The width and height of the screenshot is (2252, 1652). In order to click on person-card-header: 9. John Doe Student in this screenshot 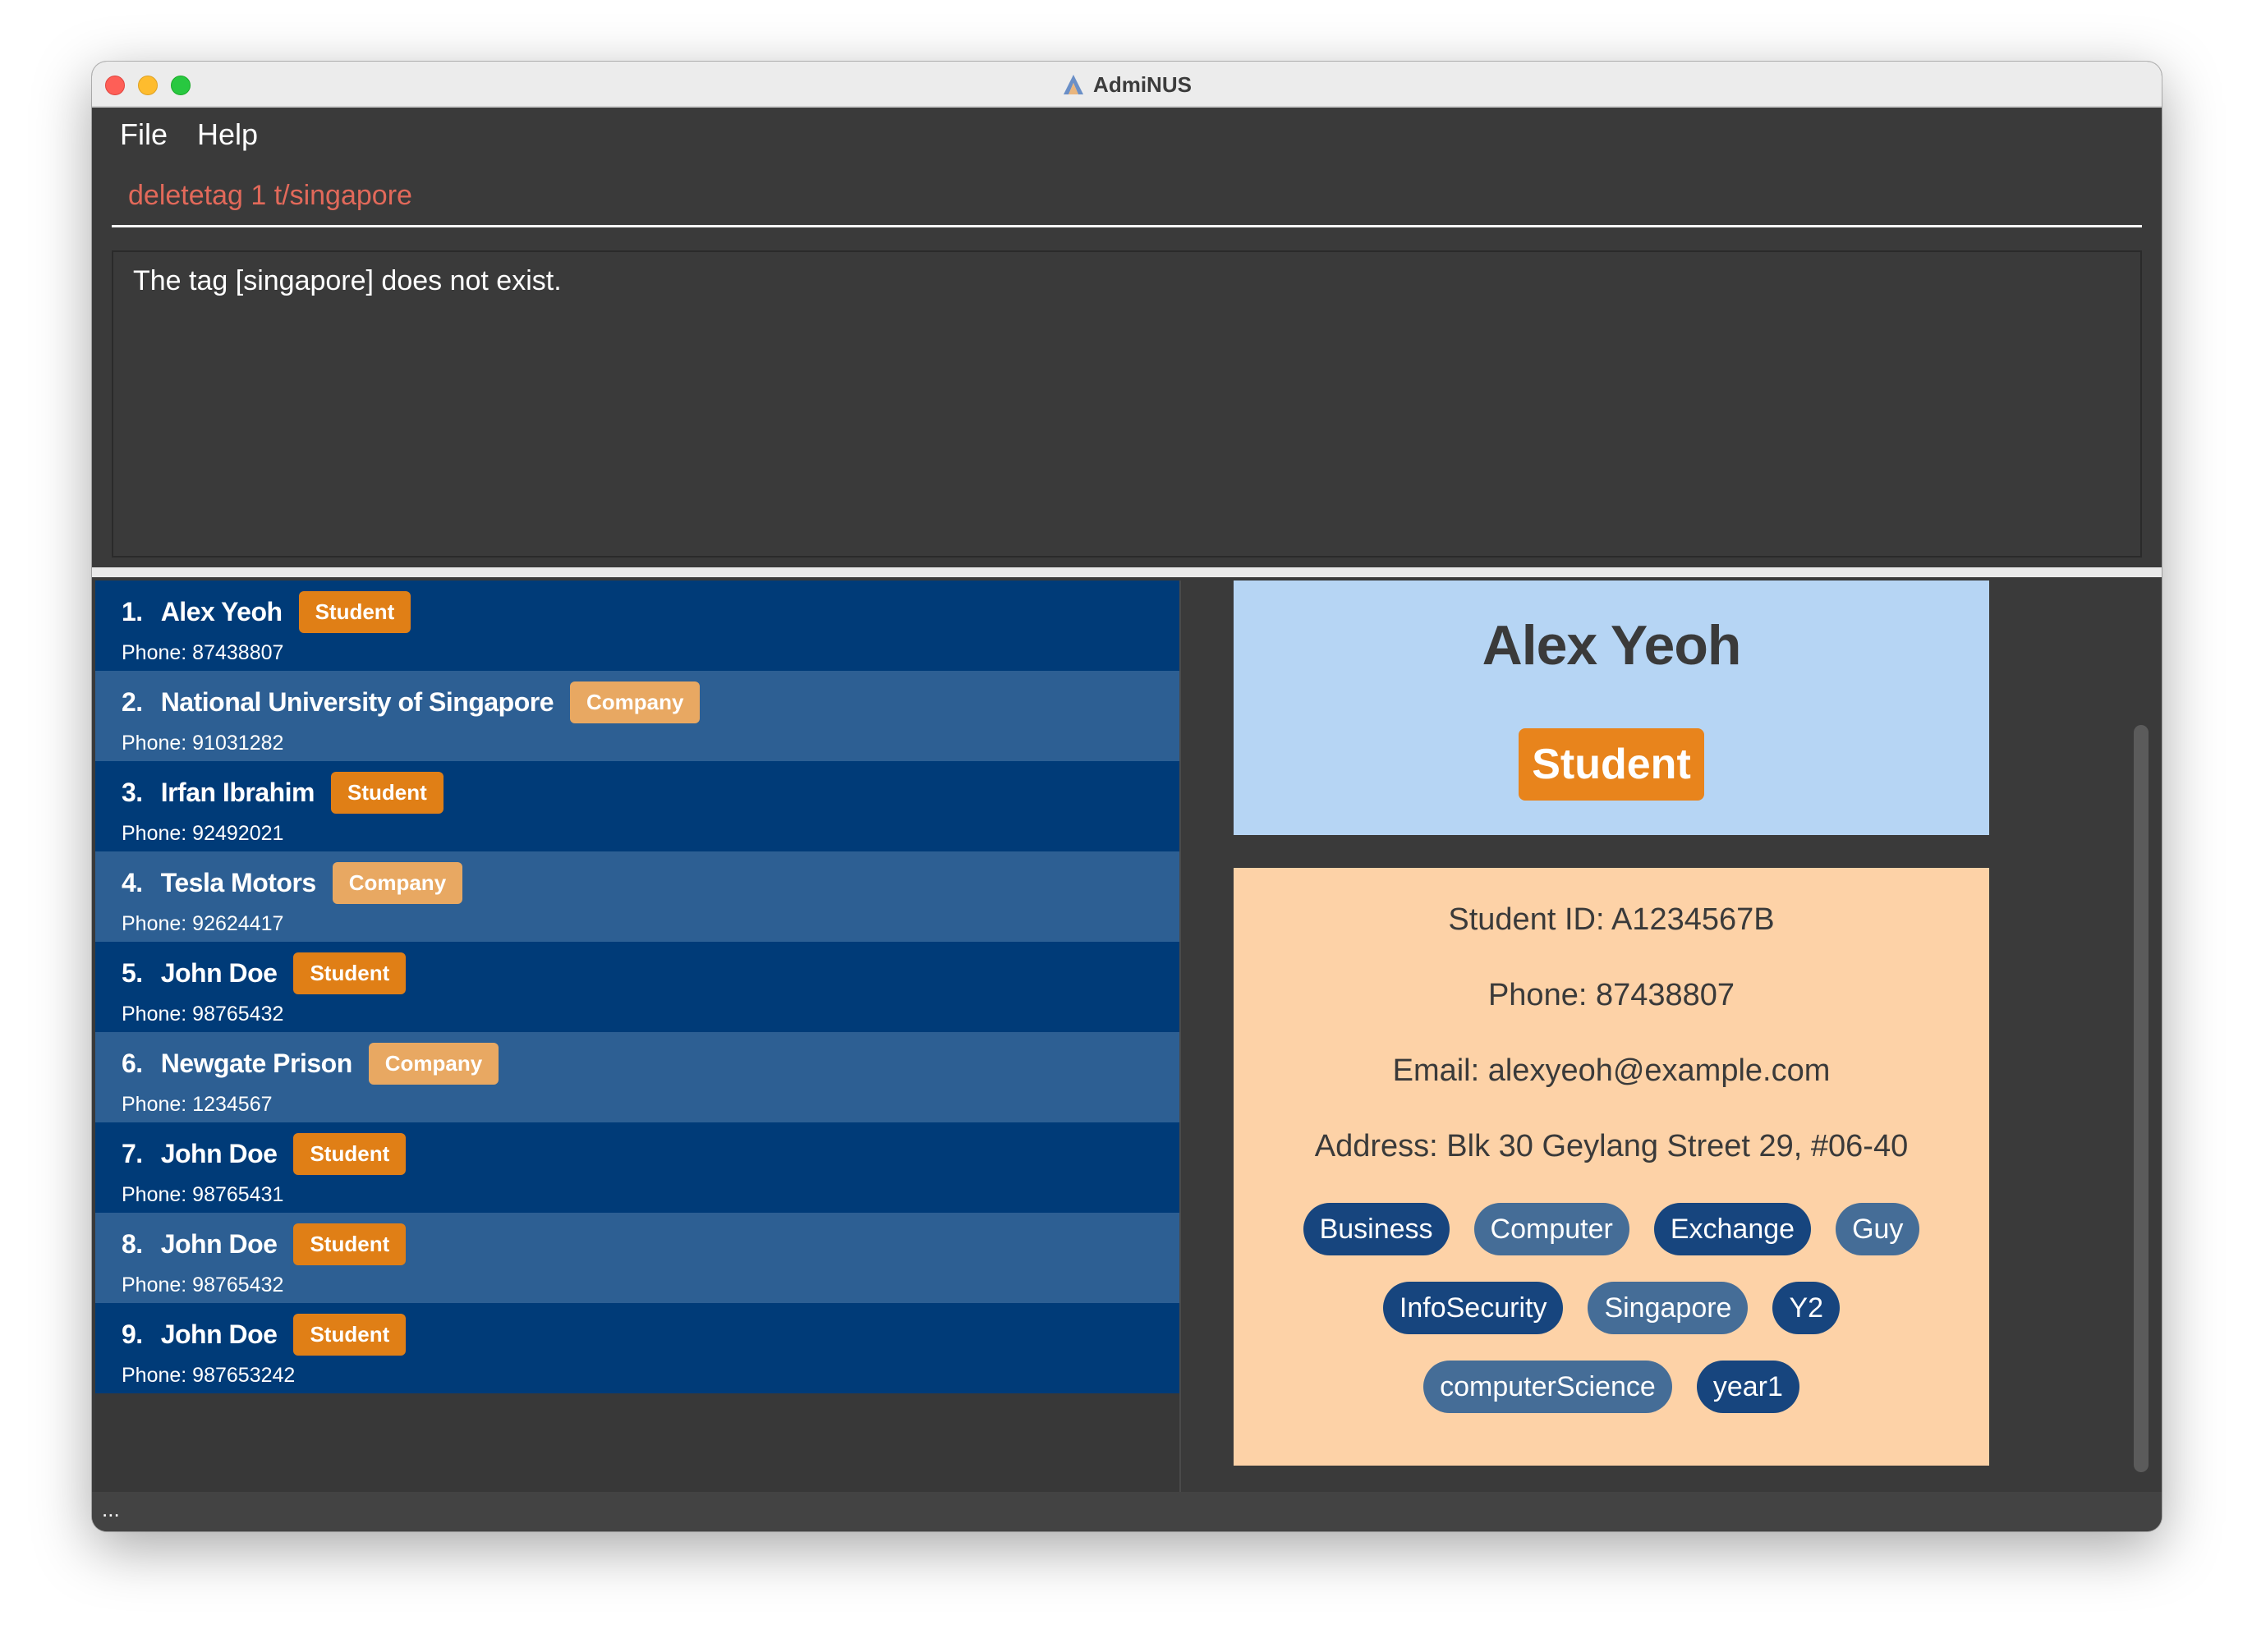, I will do `click(264, 1334)`.